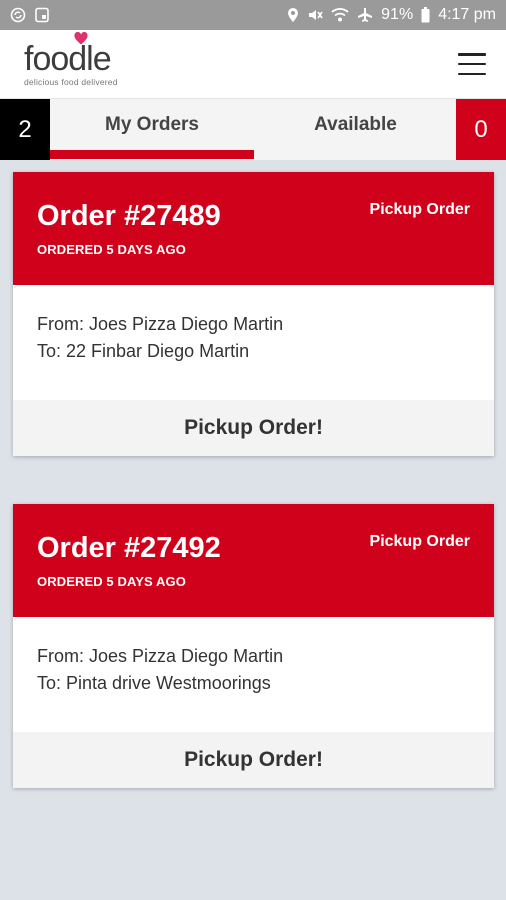 This screenshot has width=506, height=900. I want to click on status-right: 91% 4:17 pm, so click(391, 15).